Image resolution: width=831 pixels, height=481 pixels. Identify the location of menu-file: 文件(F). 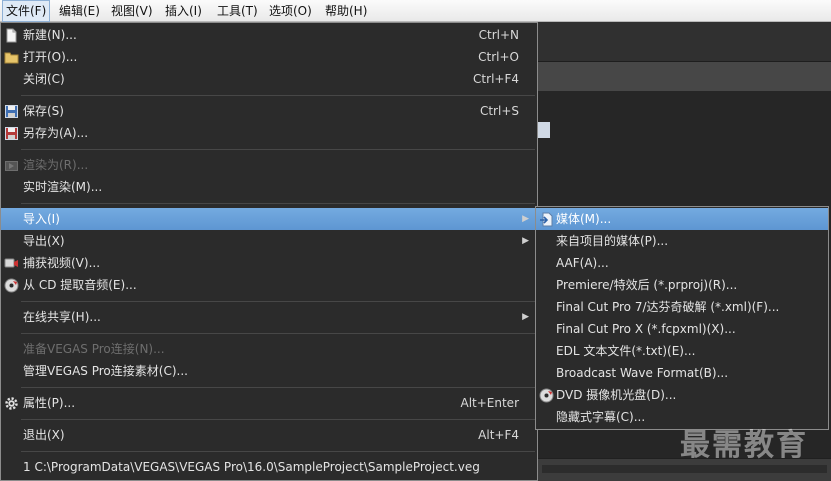
(26, 11).